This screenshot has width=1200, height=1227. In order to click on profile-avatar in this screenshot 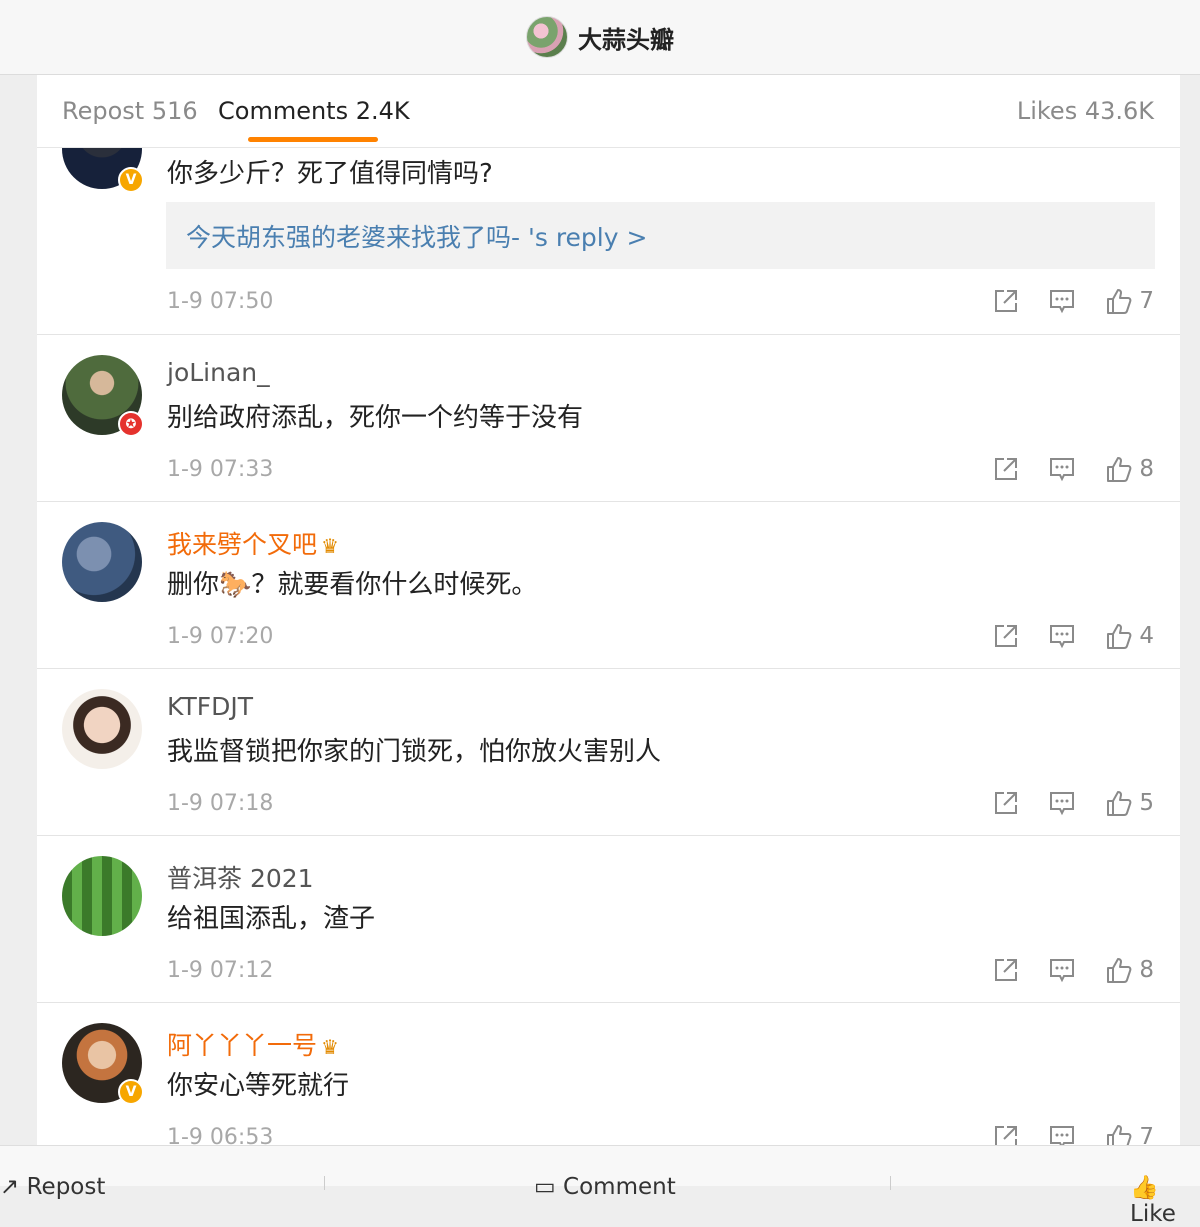, I will do `click(547, 37)`.